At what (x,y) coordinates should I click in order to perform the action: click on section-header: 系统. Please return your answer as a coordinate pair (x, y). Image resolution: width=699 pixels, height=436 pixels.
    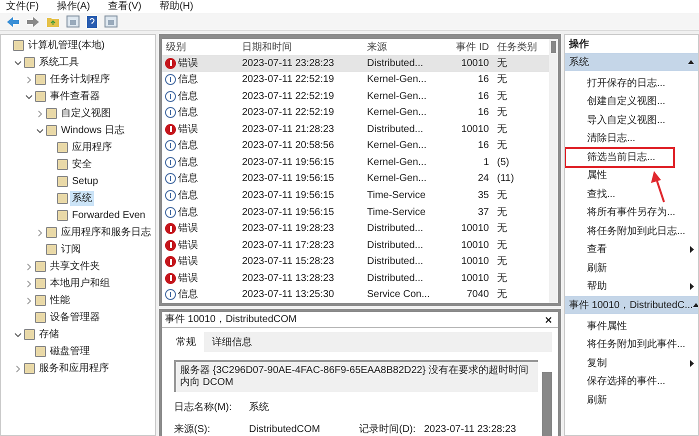
    Looking at the image, I should click on (631, 62).